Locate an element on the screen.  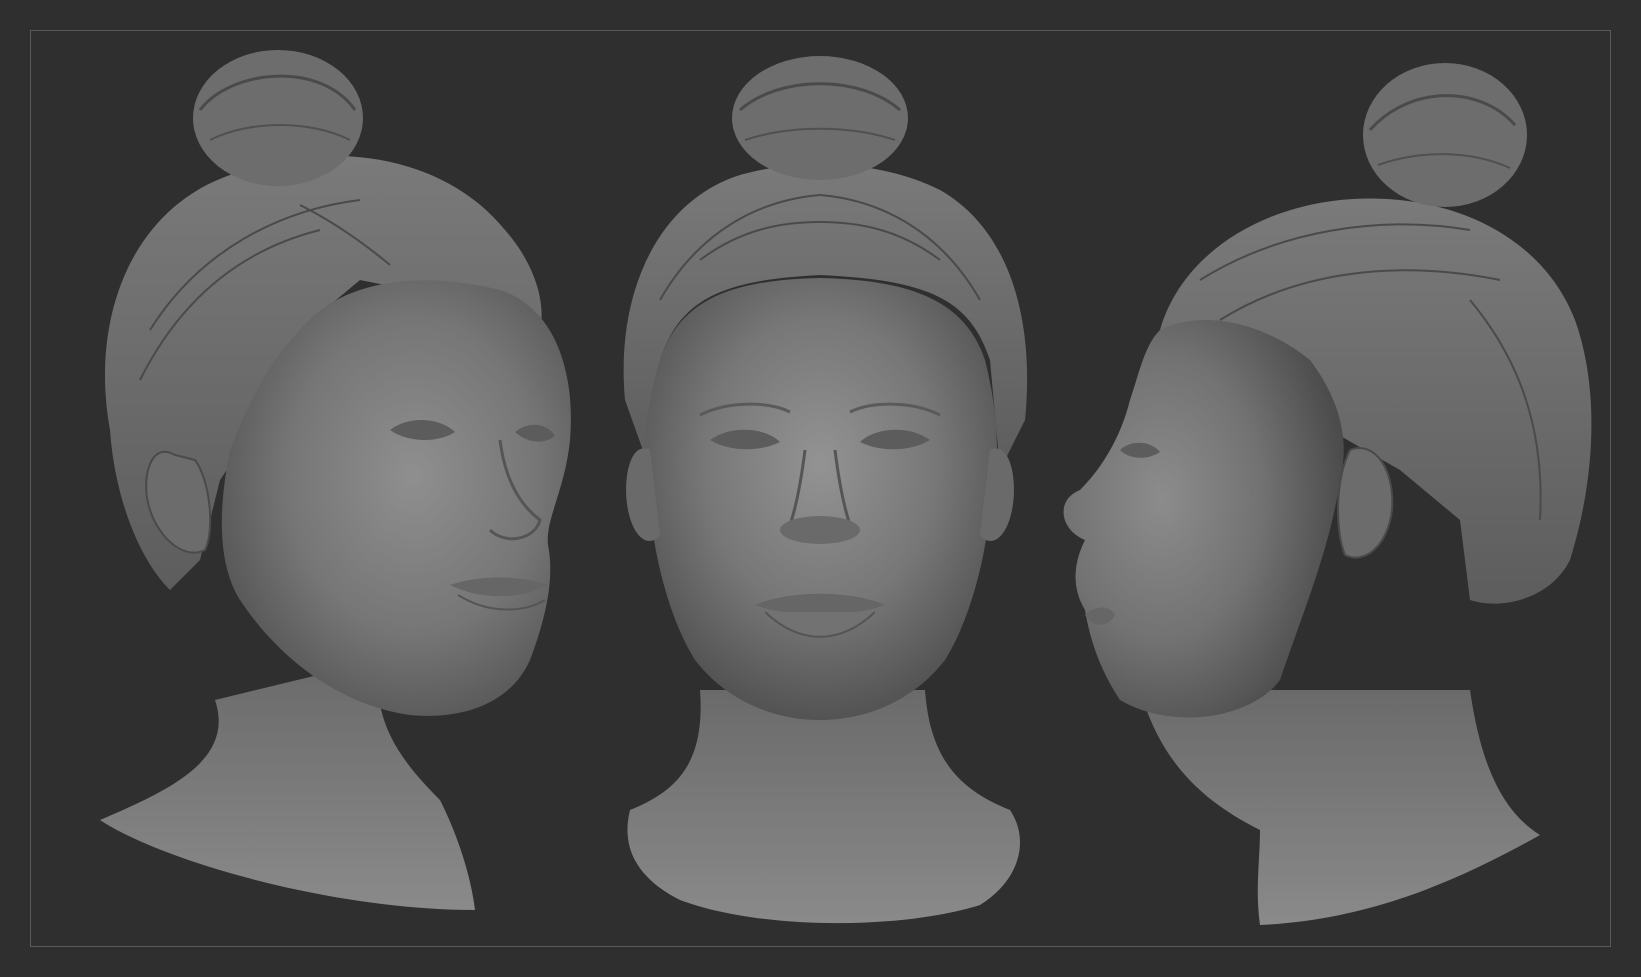
ear-profile is located at coordinates (1365, 503).